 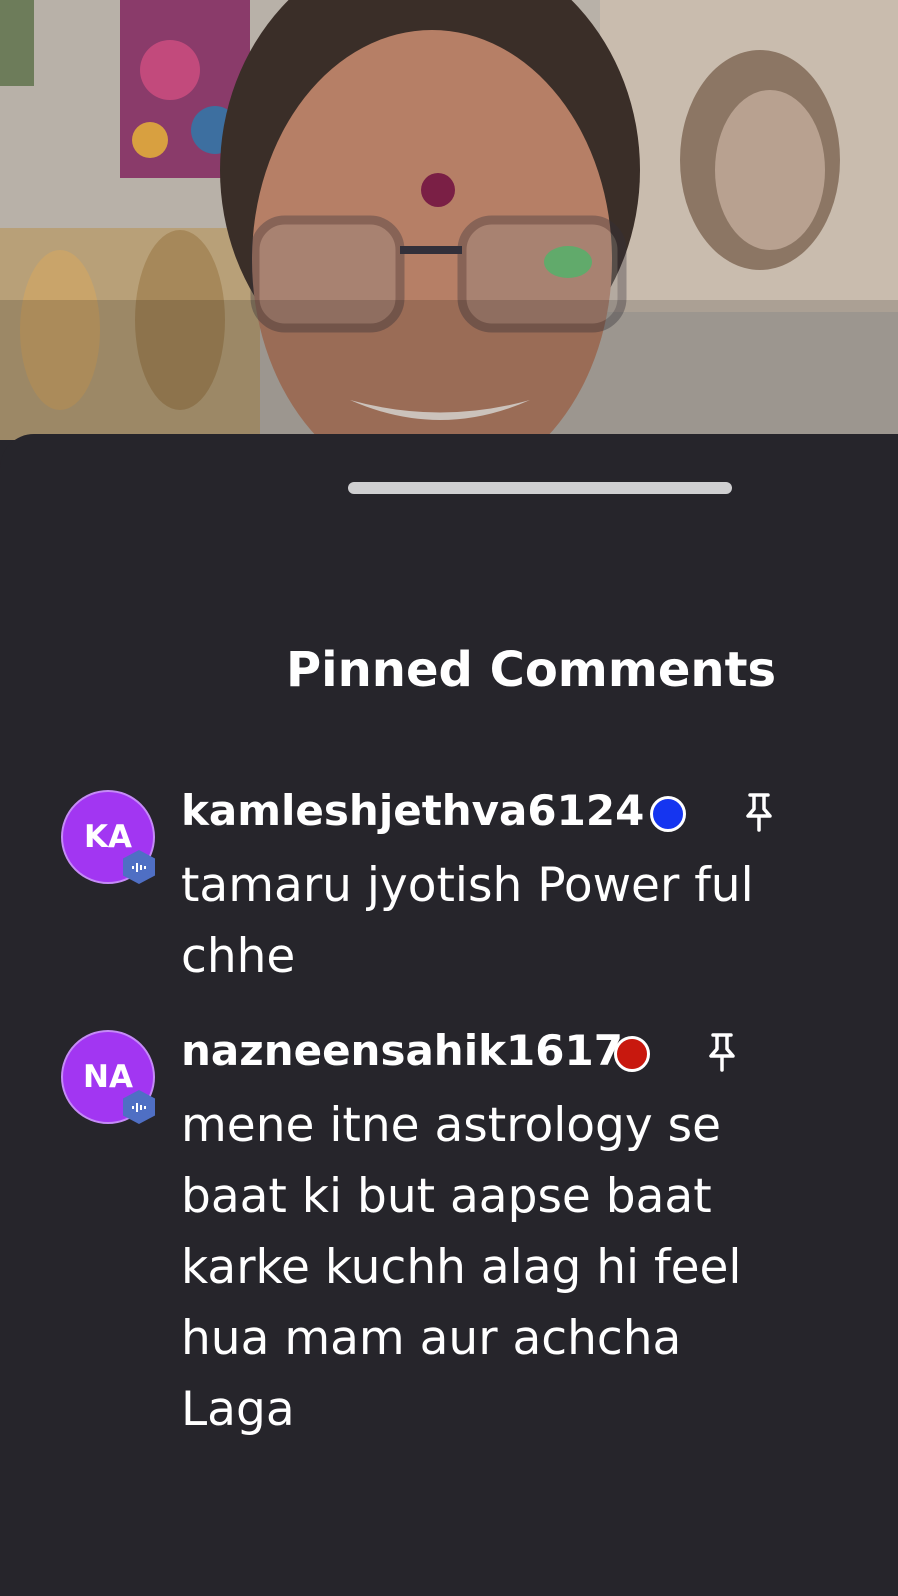 I want to click on comment-text: tamaru jyotish Power ful chhe, so click(x=467, y=921).